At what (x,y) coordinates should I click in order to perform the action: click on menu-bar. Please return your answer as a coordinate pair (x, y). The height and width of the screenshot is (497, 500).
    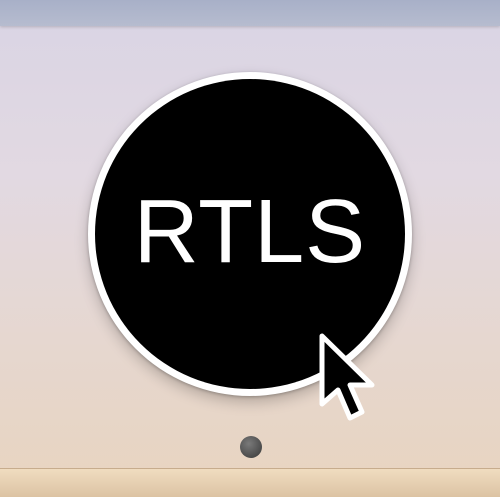
    Looking at the image, I should click on (250, 13).